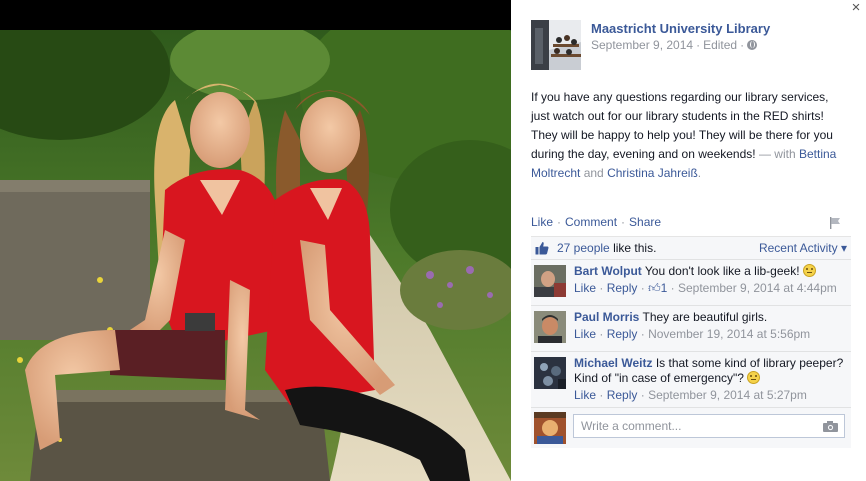  What do you see at coordinates (777, 154) in the screenshot?
I see `with-prefix: — with` at bounding box center [777, 154].